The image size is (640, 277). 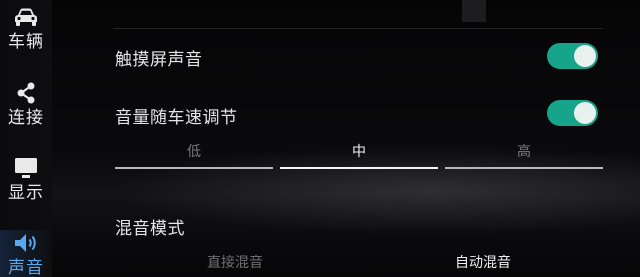 I want to click on sidebar-item-connect: 连接, so click(x=26, y=110).